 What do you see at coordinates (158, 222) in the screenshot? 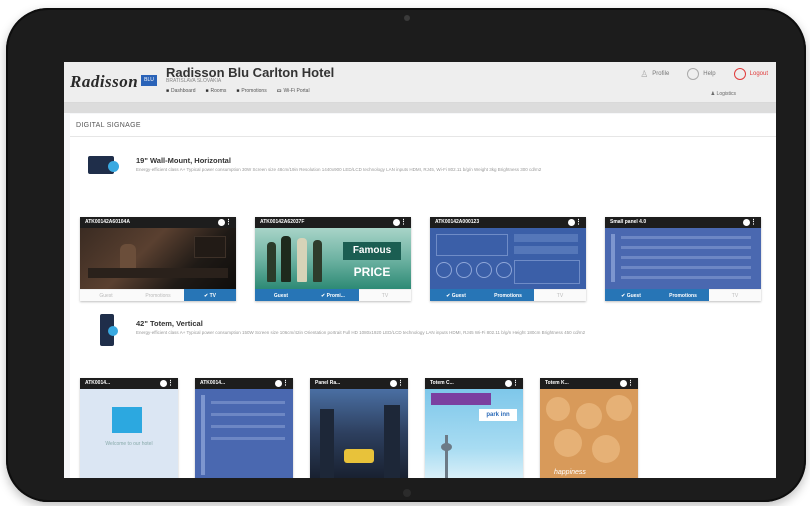
I see `card-header: ATK00142A60104A ⋮` at bounding box center [158, 222].